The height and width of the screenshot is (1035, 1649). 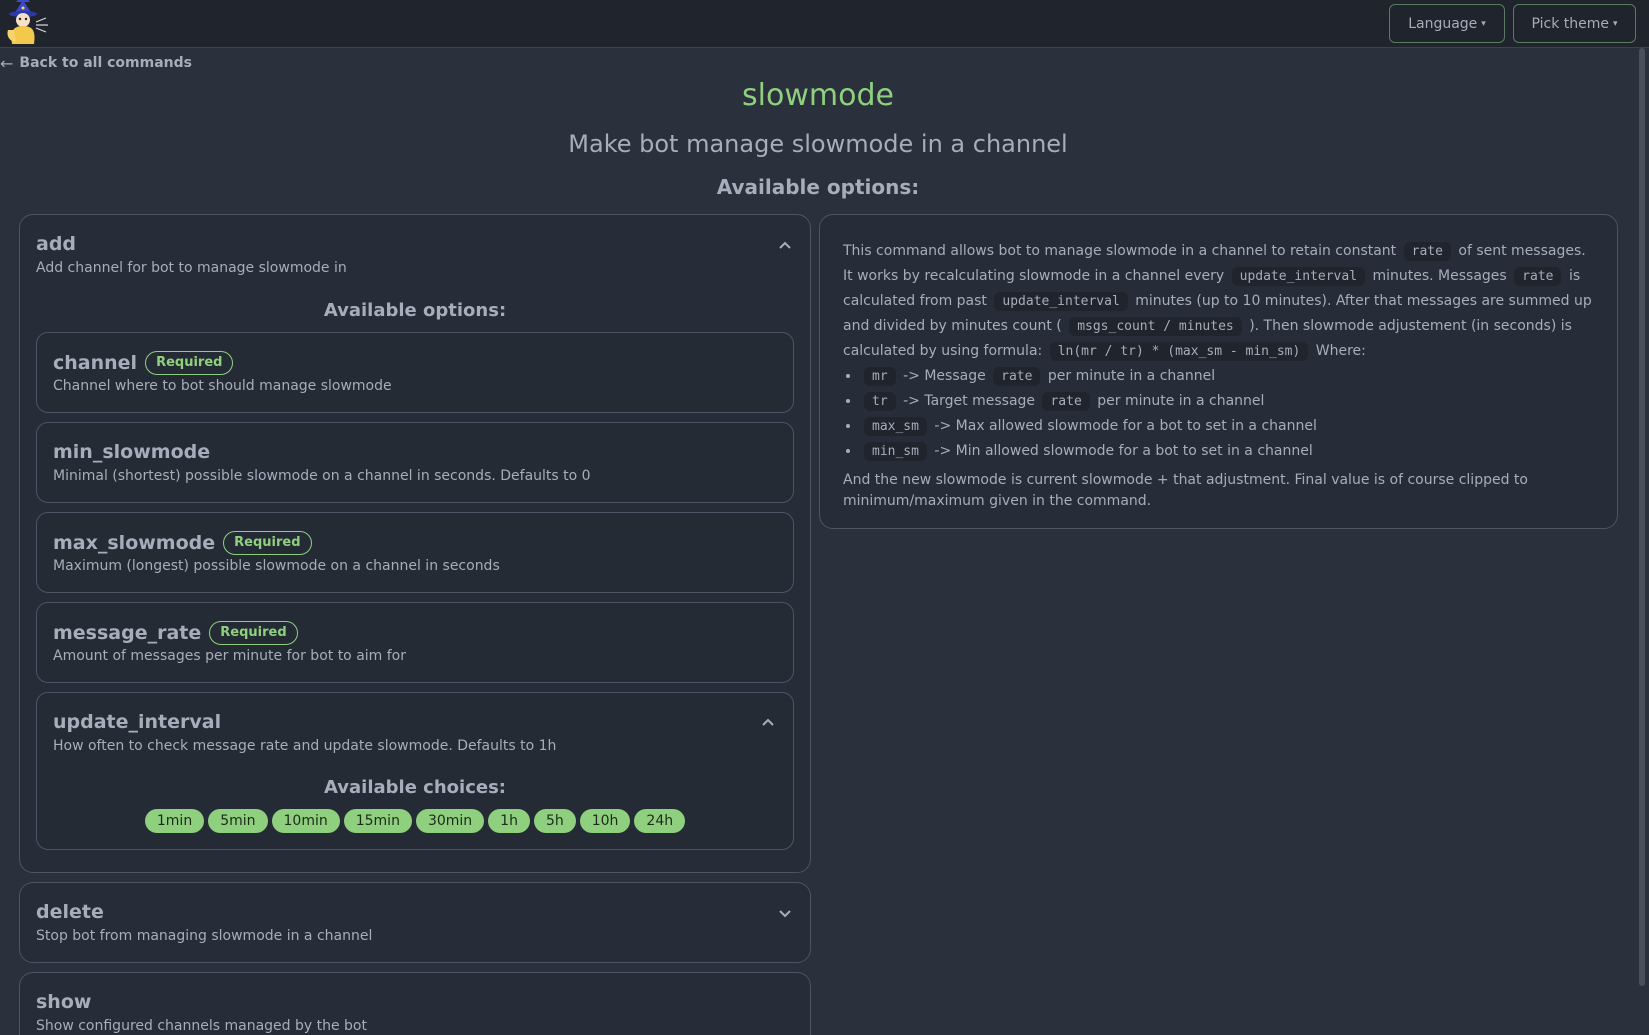 I want to click on page-scrollbar, so click(x=1643, y=541).